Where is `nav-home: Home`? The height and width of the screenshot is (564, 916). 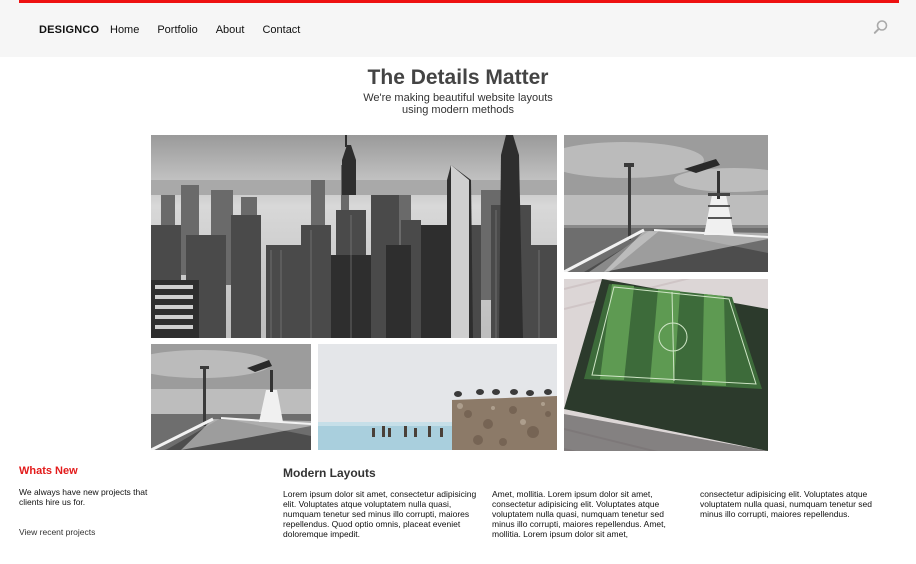 nav-home: Home is located at coordinates (124, 30).